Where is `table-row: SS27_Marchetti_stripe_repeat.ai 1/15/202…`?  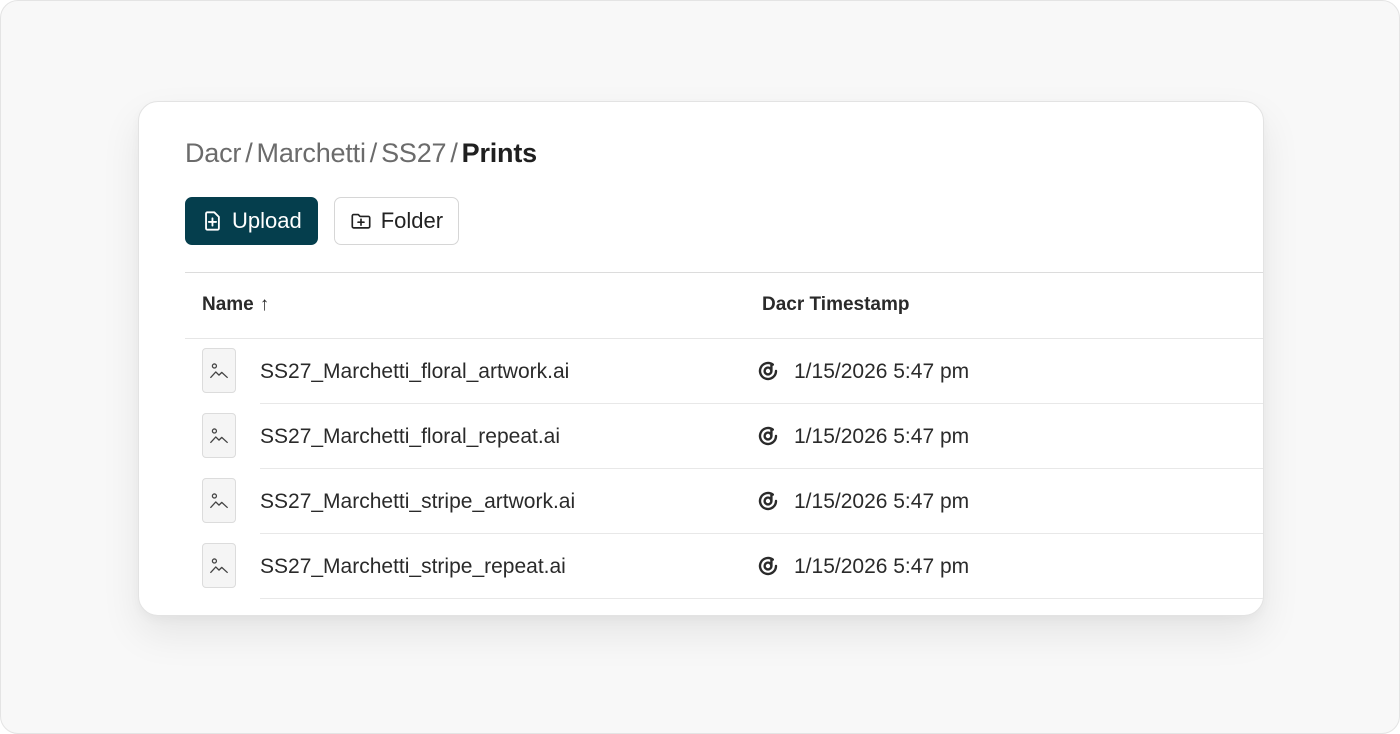
table-row: SS27_Marchetti_stripe_repeat.ai 1/15/202… is located at coordinates (724, 566).